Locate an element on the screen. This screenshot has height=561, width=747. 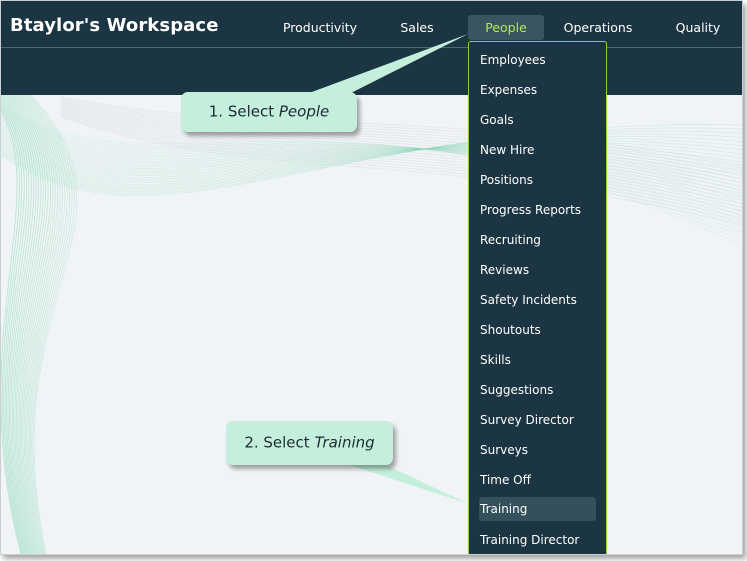
menu-item-label: Survey Director is located at coordinates (527, 420).